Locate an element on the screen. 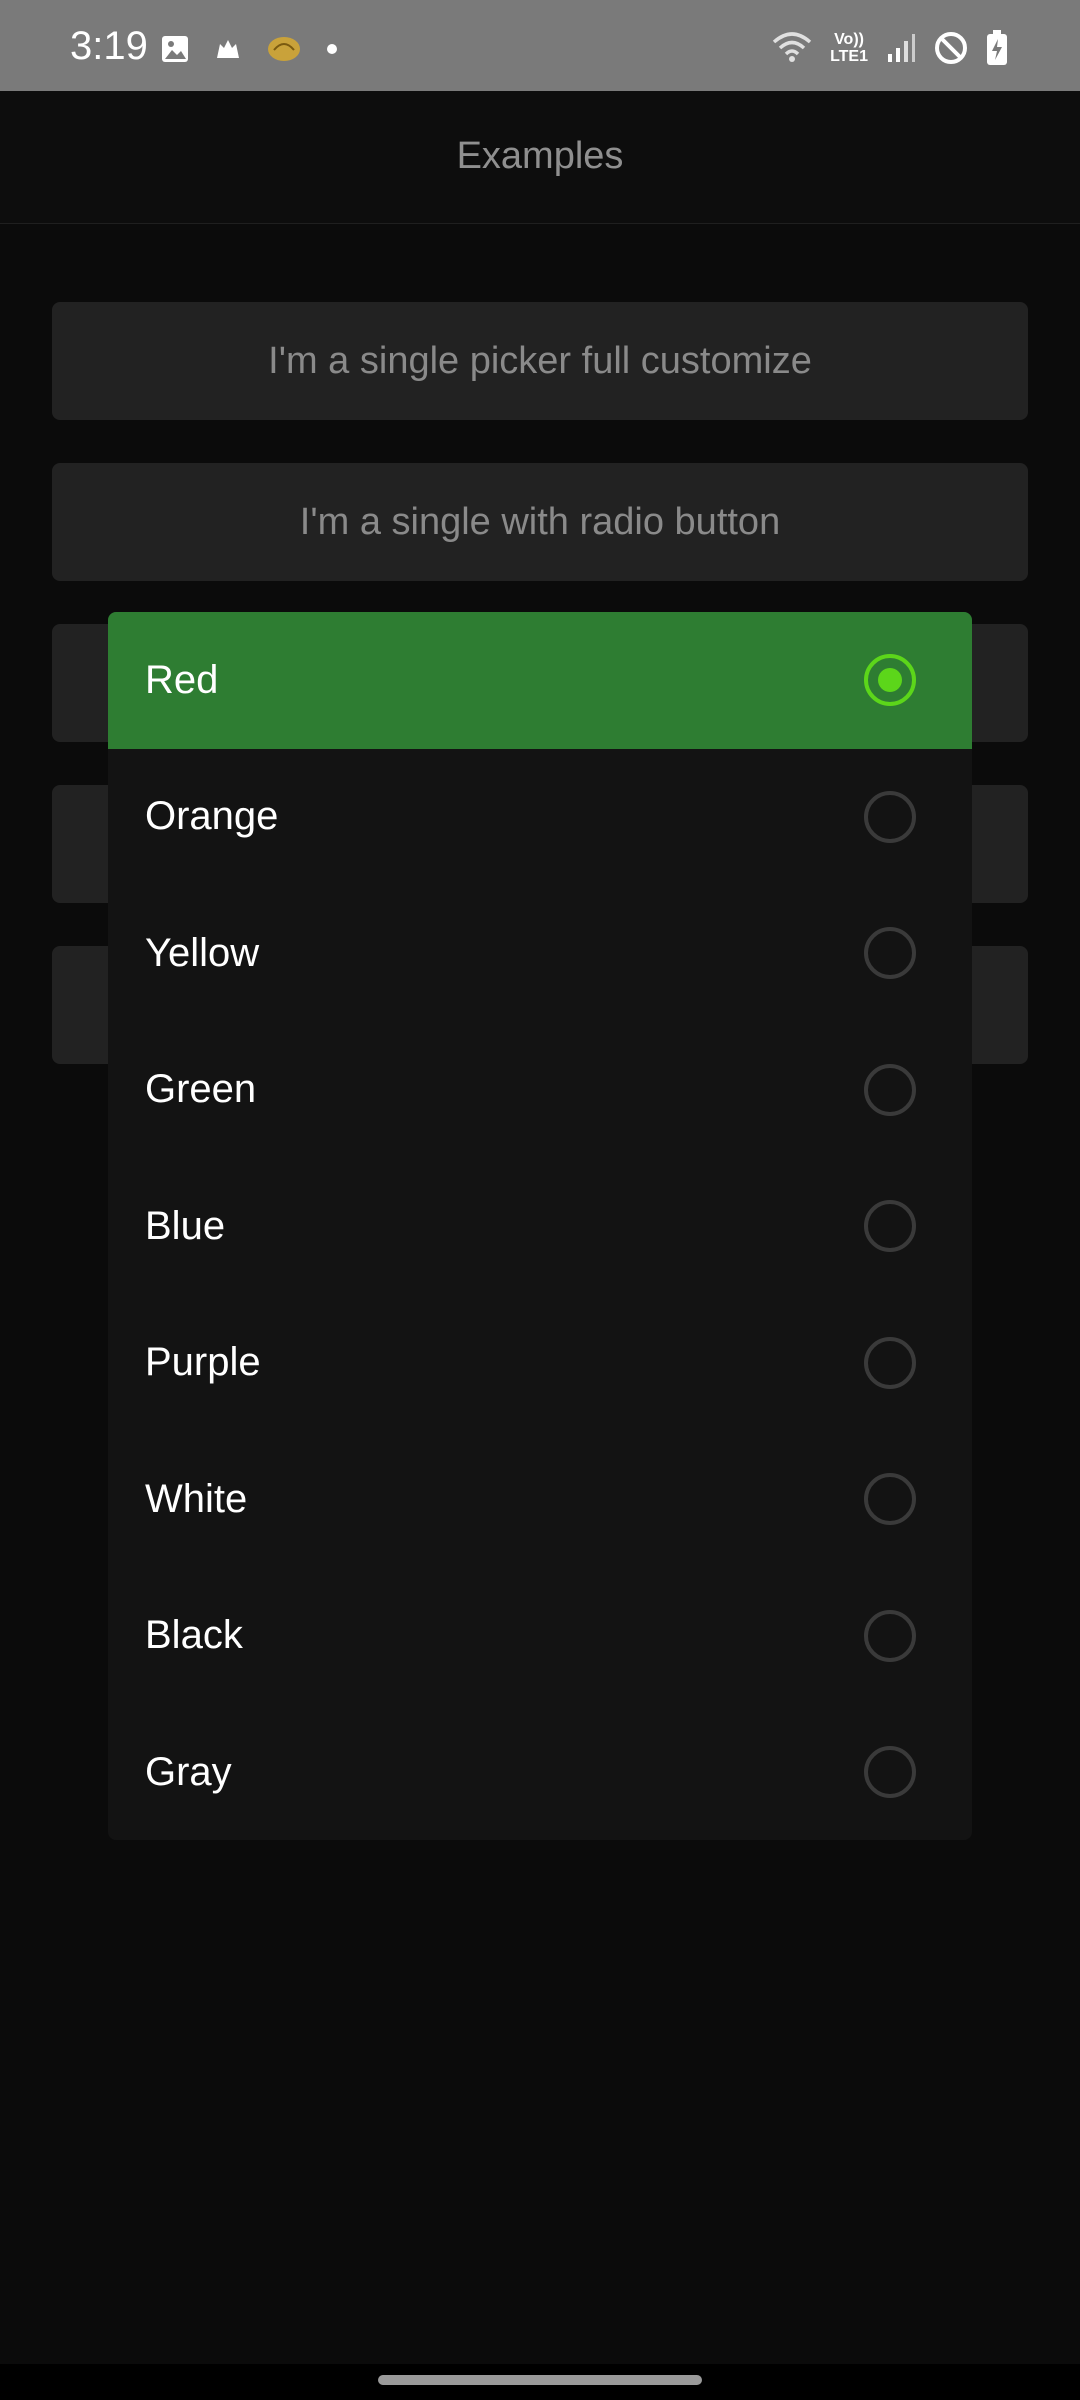  picker-item-gray: Gray is located at coordinates (540, 1772).